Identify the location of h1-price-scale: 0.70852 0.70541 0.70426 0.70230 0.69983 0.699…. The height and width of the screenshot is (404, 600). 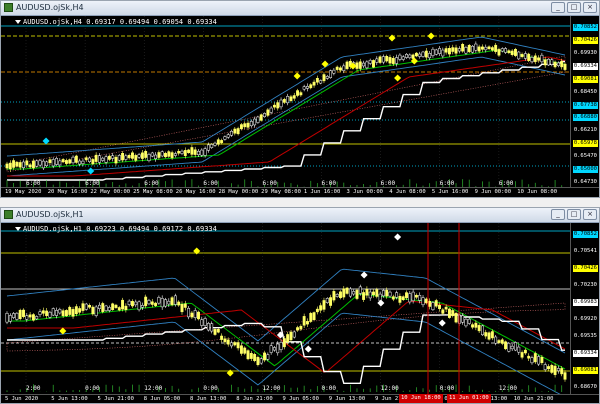
(584, 308).